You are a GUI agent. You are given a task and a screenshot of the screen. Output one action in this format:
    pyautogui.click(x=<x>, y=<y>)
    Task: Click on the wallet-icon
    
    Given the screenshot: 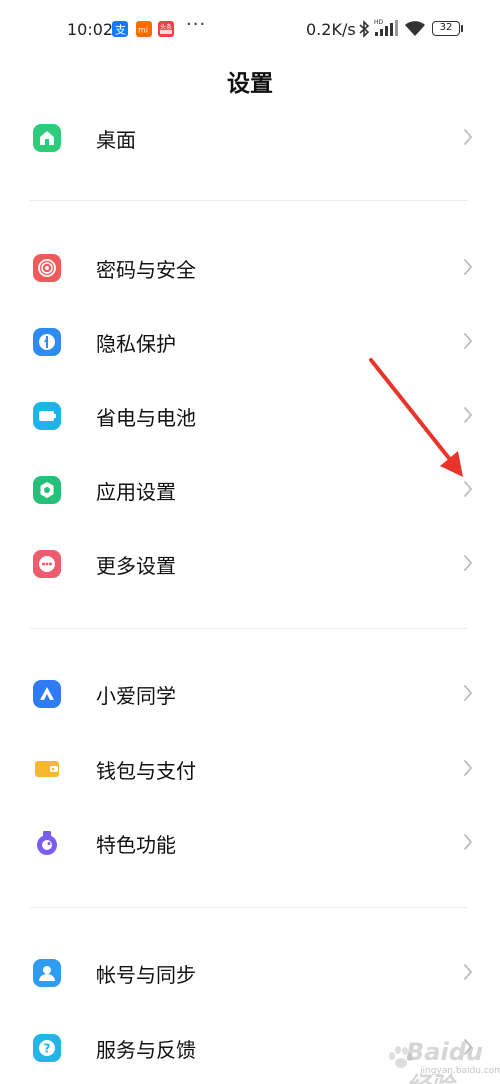 What is the action you would take?
    pyautogui.click(x=47, y=769)
    